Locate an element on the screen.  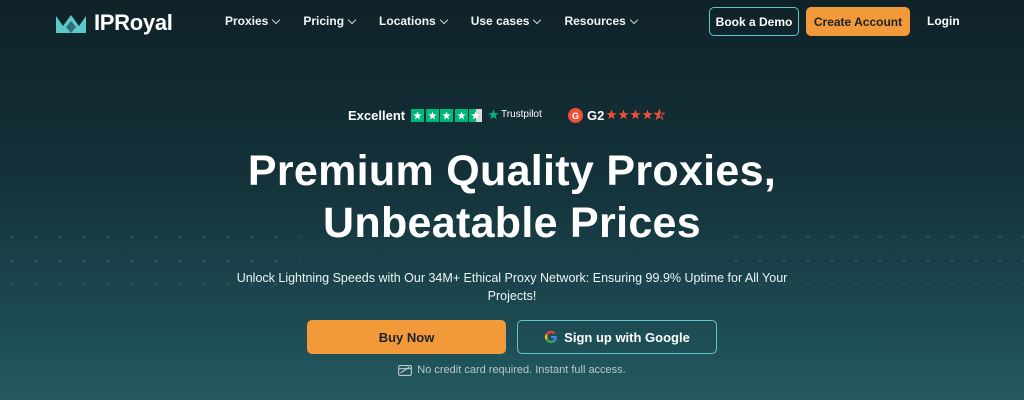
menu-label: Proxies is located at coordinates (247, 21).